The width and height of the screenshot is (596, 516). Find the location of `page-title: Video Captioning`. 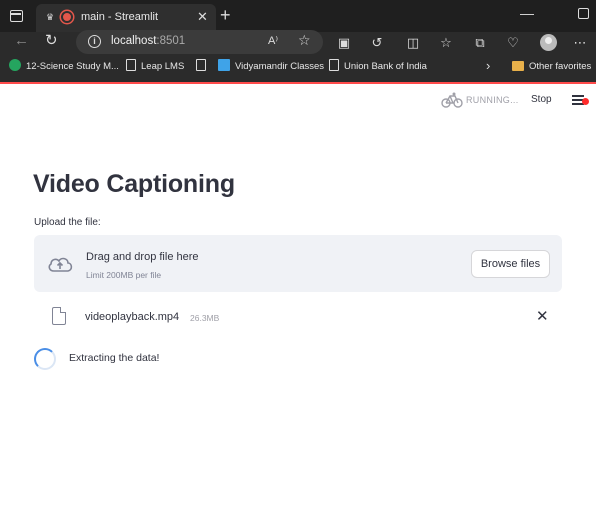

page-title: Video Captioning is located at coordinates (134, 184).